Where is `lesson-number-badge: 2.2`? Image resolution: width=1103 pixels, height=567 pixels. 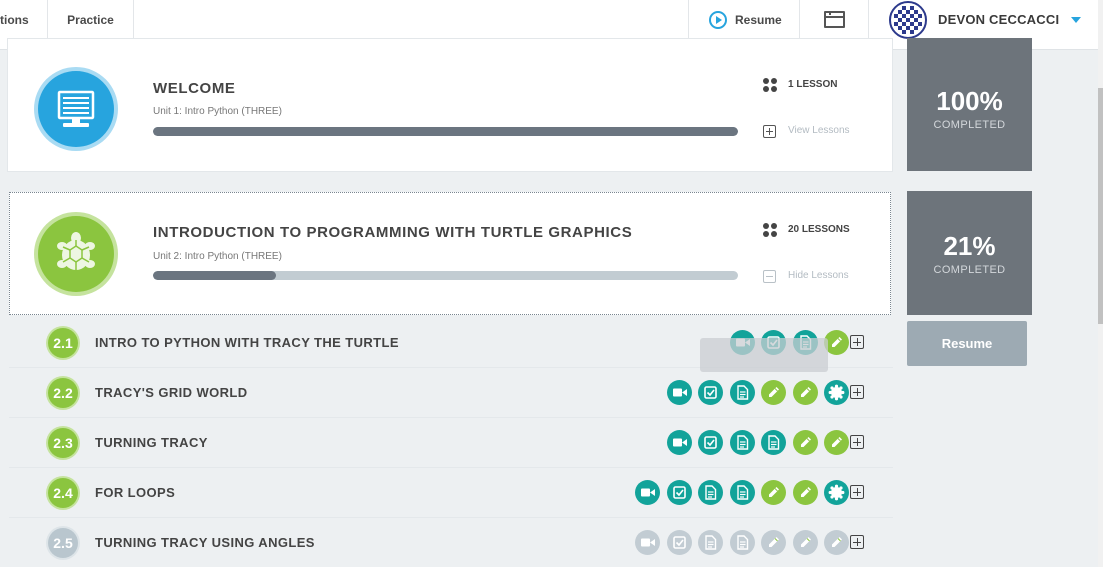 lesson-number-badge: 2.2 is located at coordinates (63, 393).